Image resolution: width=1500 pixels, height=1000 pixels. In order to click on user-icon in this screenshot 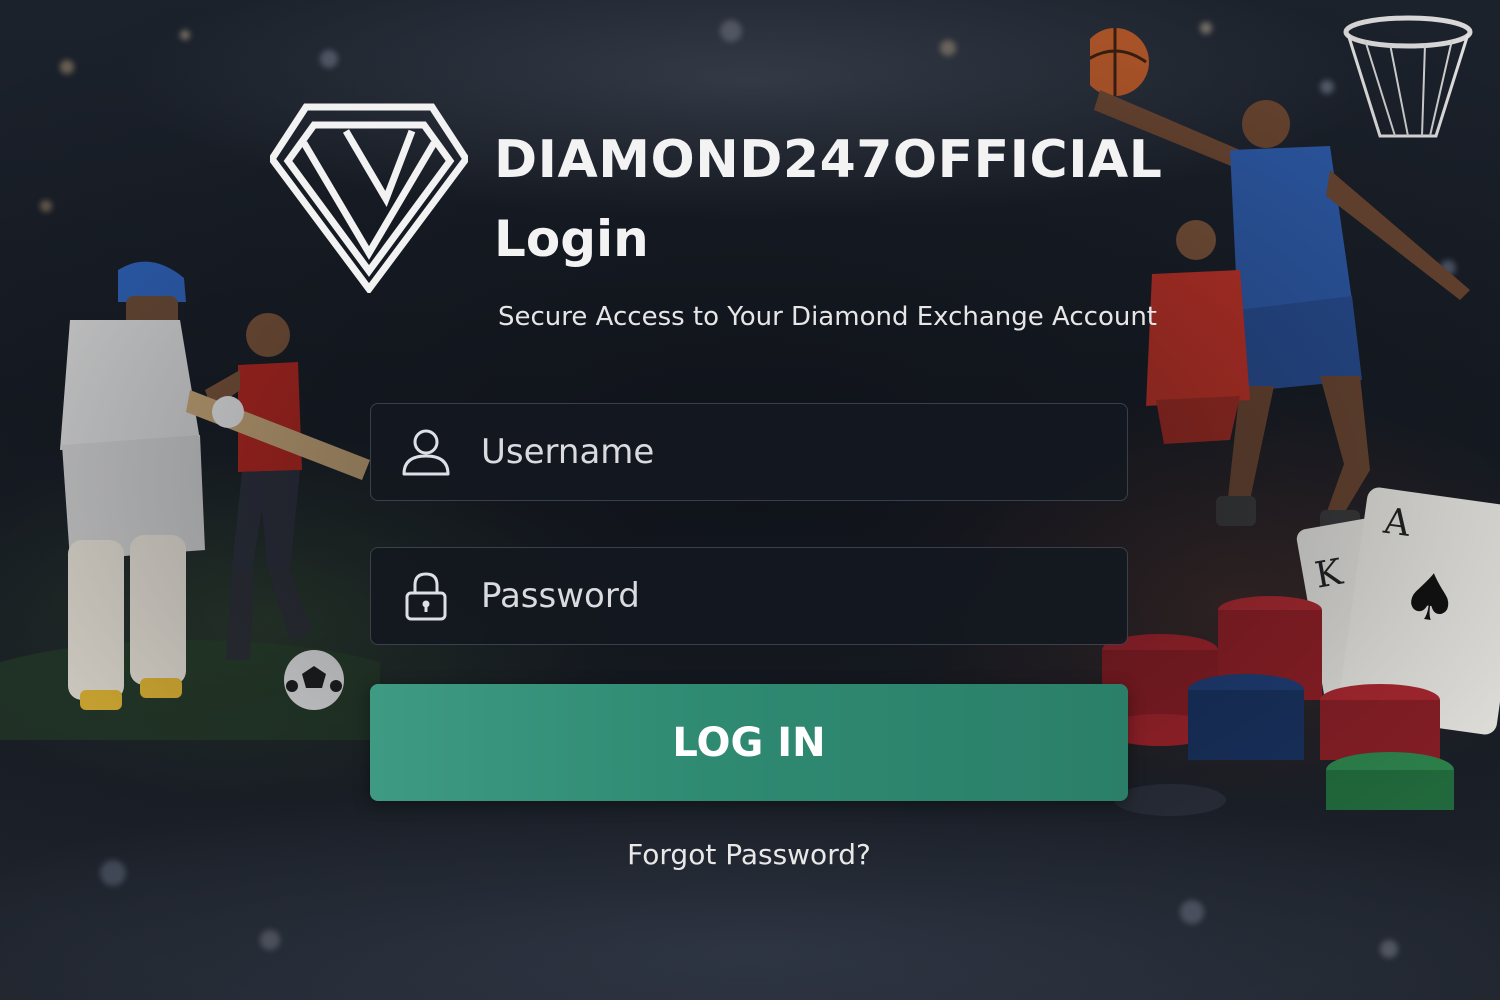, I will do `click(426, 452)`.